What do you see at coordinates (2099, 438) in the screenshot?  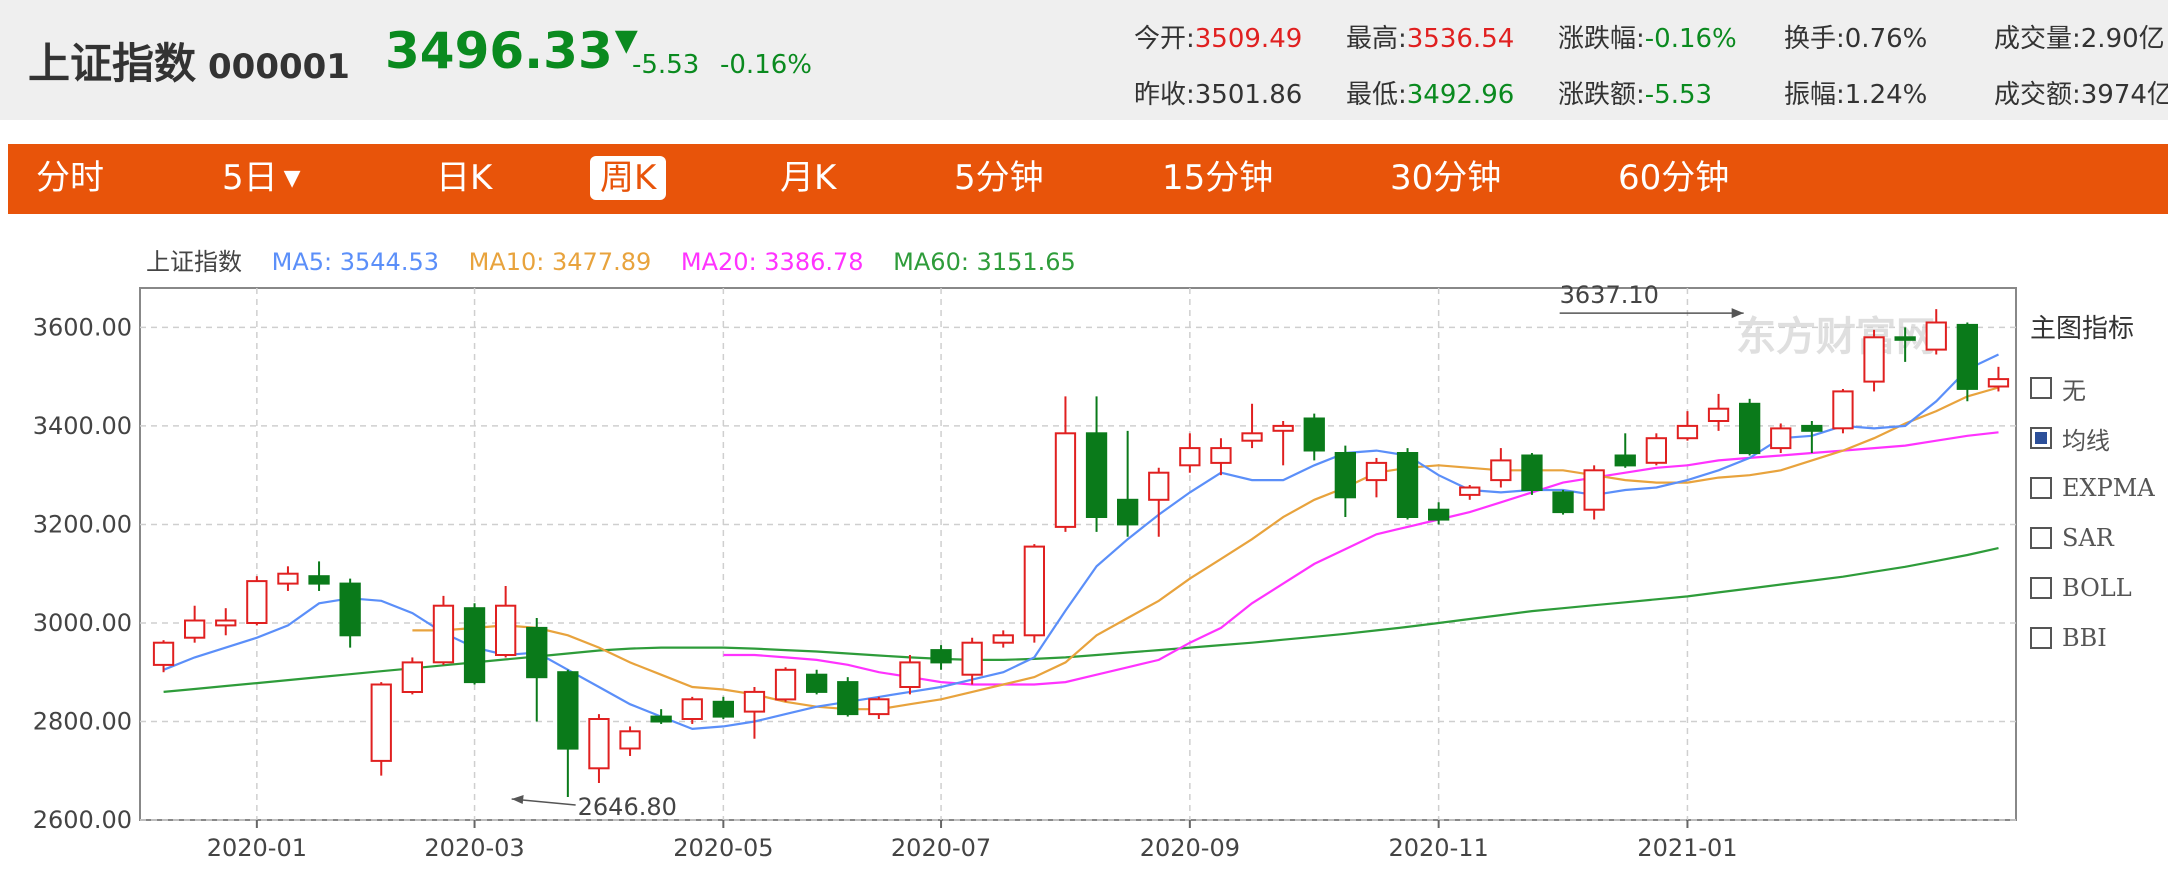 I see `indicator-option-ma: 均线` at bounding box center [2099, 438].